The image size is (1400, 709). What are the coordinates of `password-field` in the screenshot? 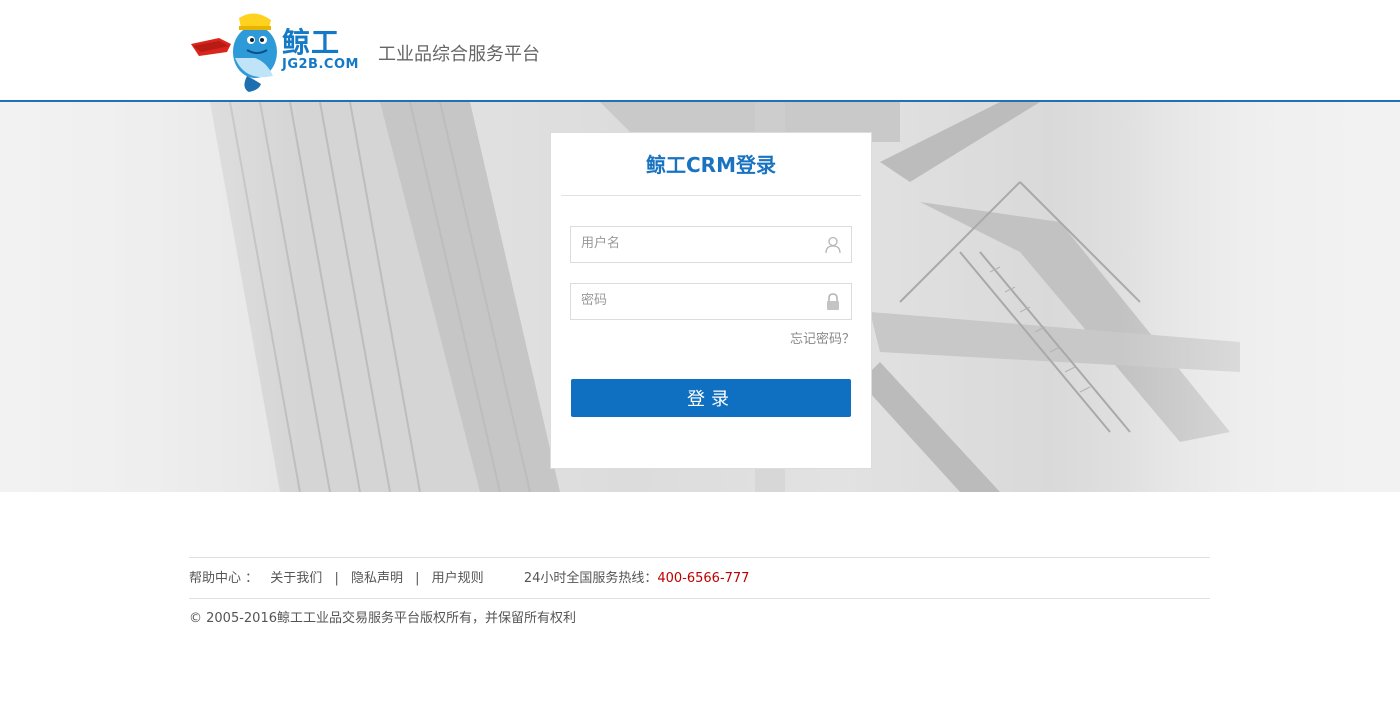 It's located at (711, 301).